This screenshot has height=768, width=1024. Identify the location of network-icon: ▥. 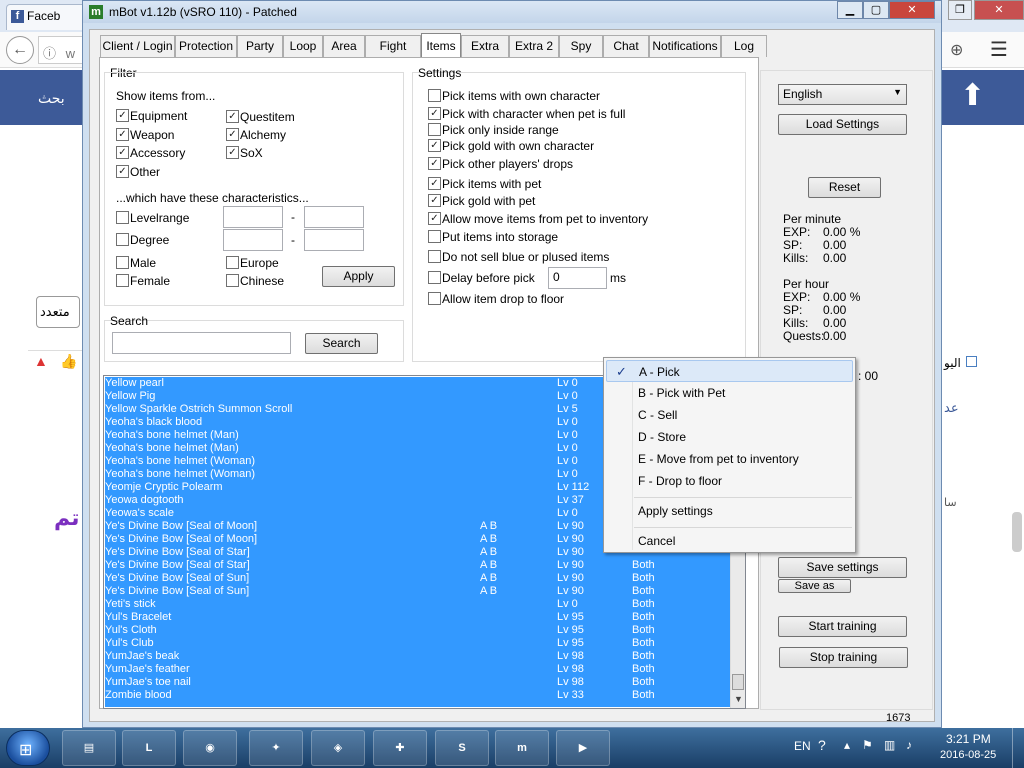
(889, 745).